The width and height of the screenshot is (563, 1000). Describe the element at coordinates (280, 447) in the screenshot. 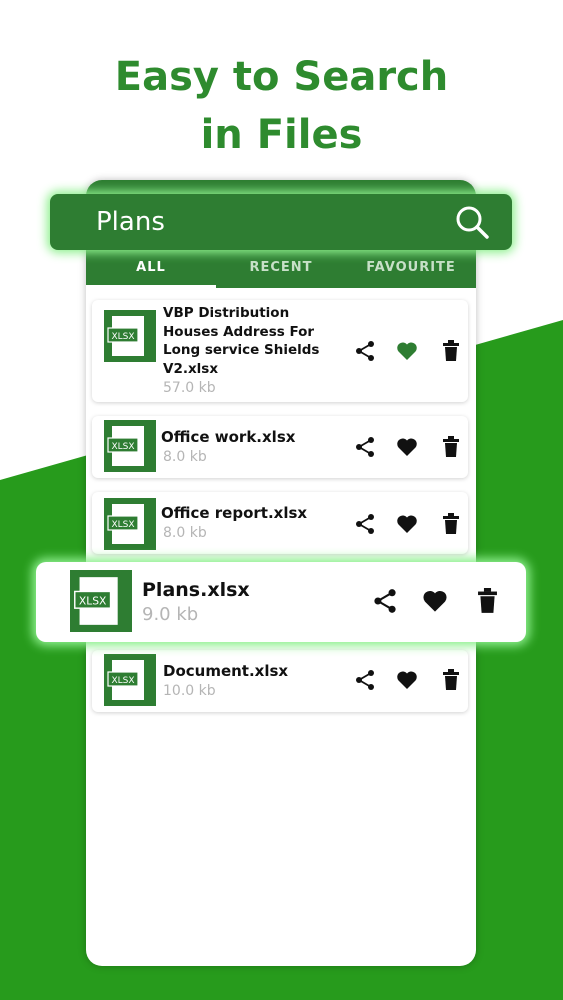

I see `file-row: XLSX Office work.xlsx 8.0 kb` at that location.